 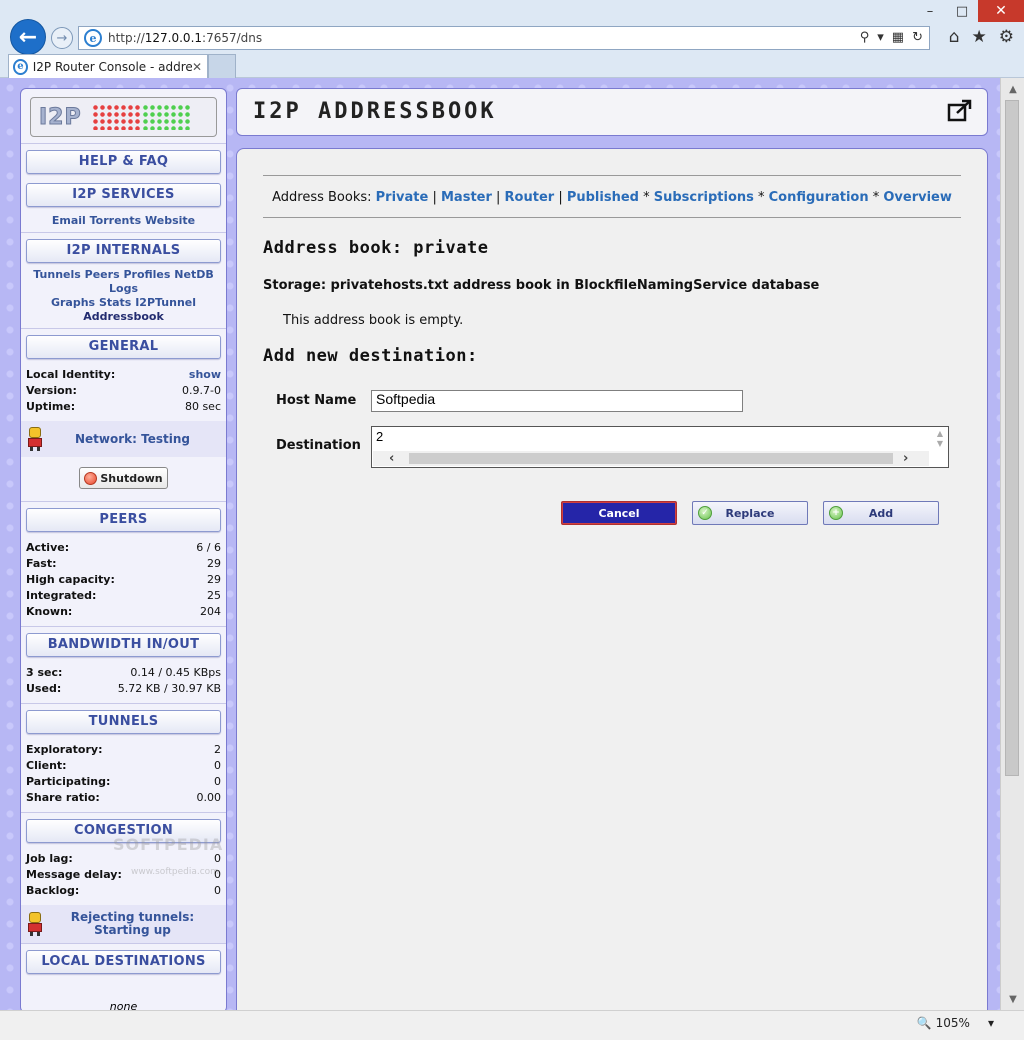 I want to click on host-name-input: Softpedia, so click(x=557, y=401).